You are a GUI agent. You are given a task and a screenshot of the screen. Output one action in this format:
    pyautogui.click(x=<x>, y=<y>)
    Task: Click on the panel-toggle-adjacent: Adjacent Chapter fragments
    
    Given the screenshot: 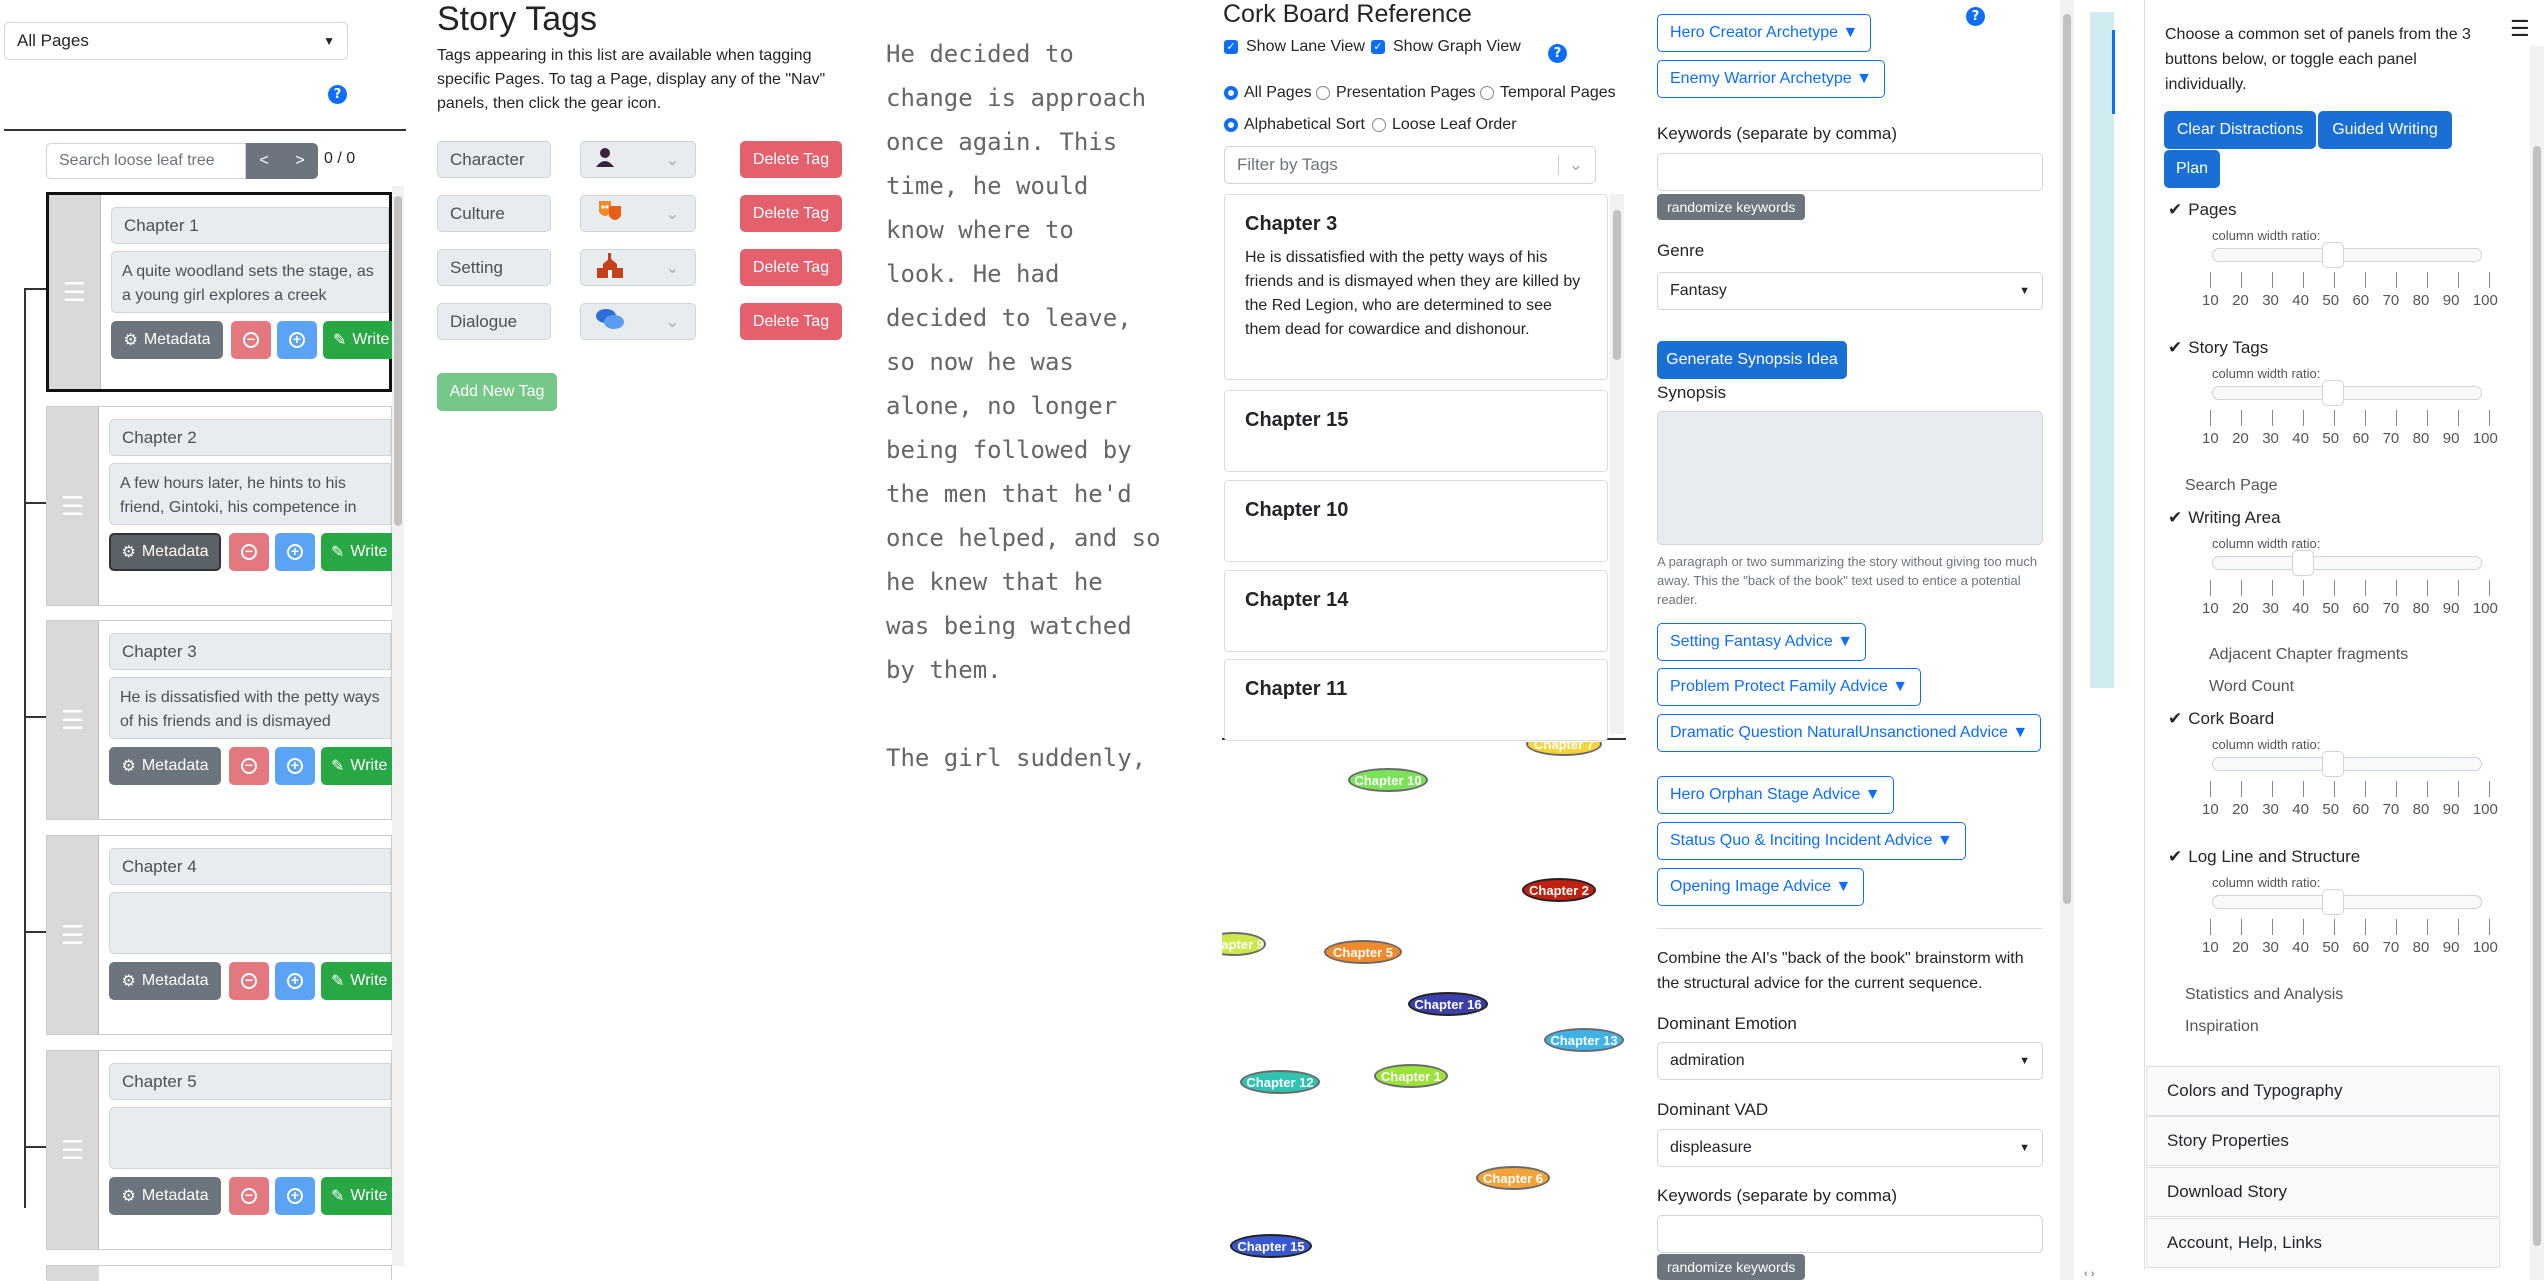 What is the action you would take?
    pyautogui.click(x=2308, y=655)
    